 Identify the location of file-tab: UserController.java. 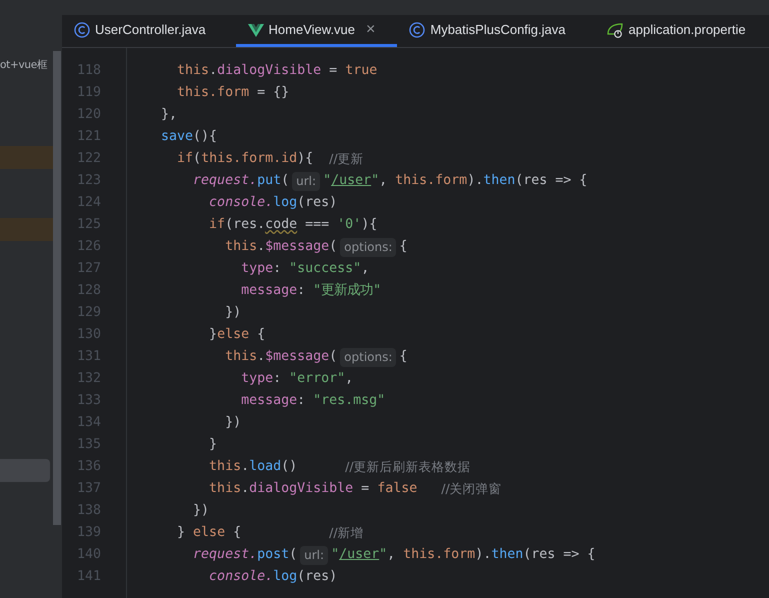
(149, 31).